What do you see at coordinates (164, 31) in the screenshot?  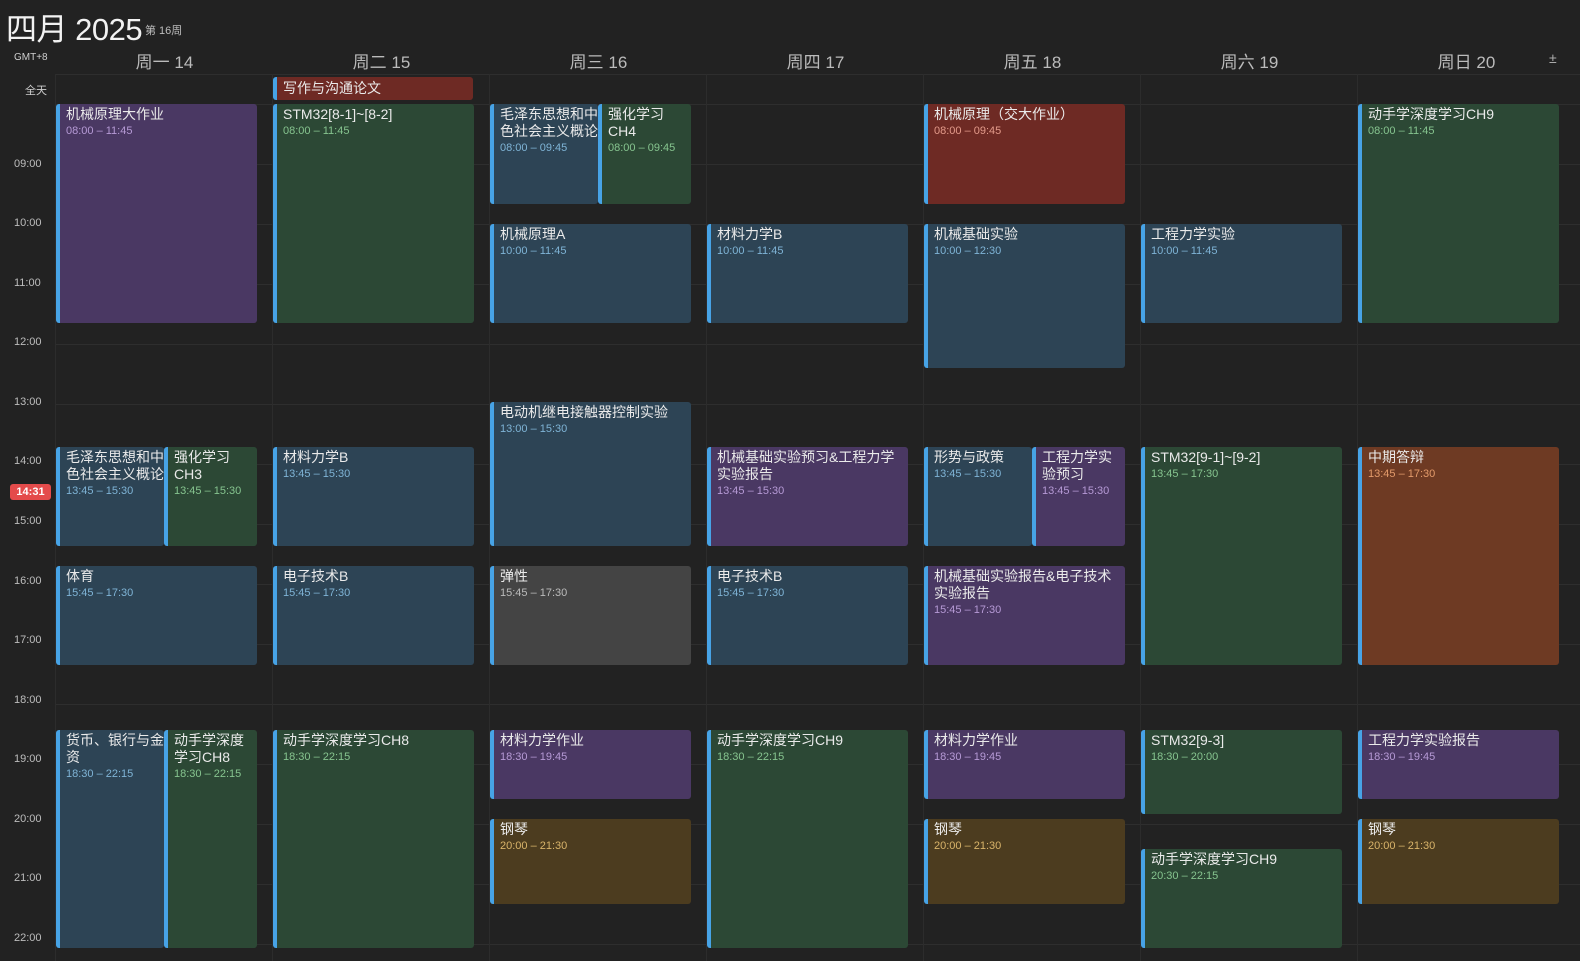 I see `week-number: 第 16周` at bounding box center [164, 31].